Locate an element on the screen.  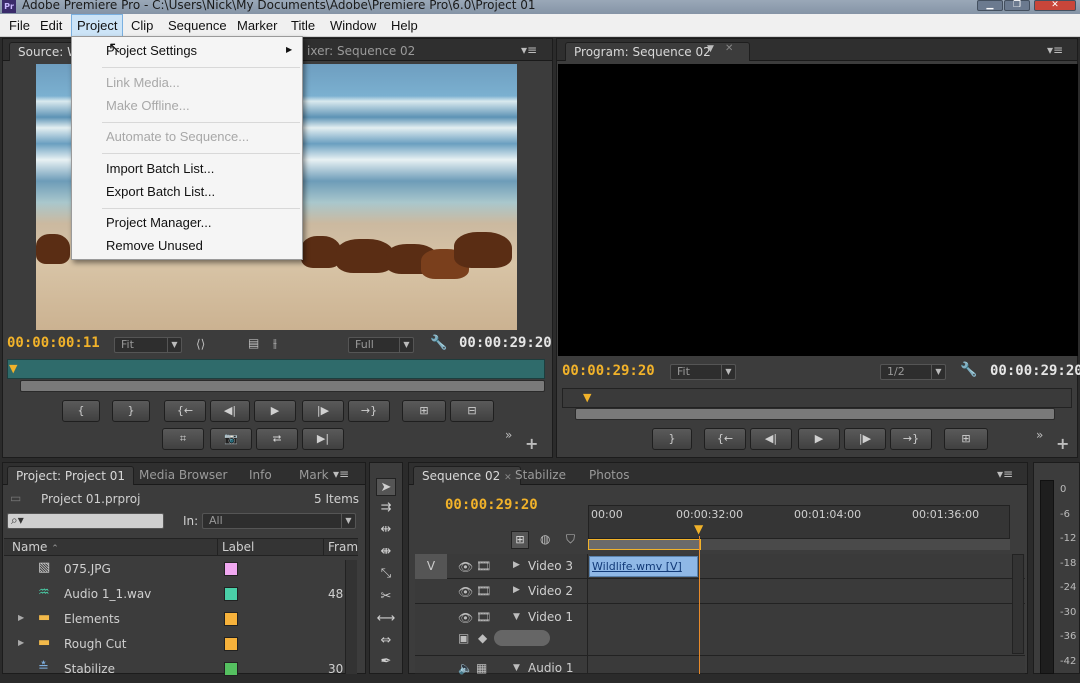
program-tab-close-icon: ✕ is located at coordinates (729, 48).